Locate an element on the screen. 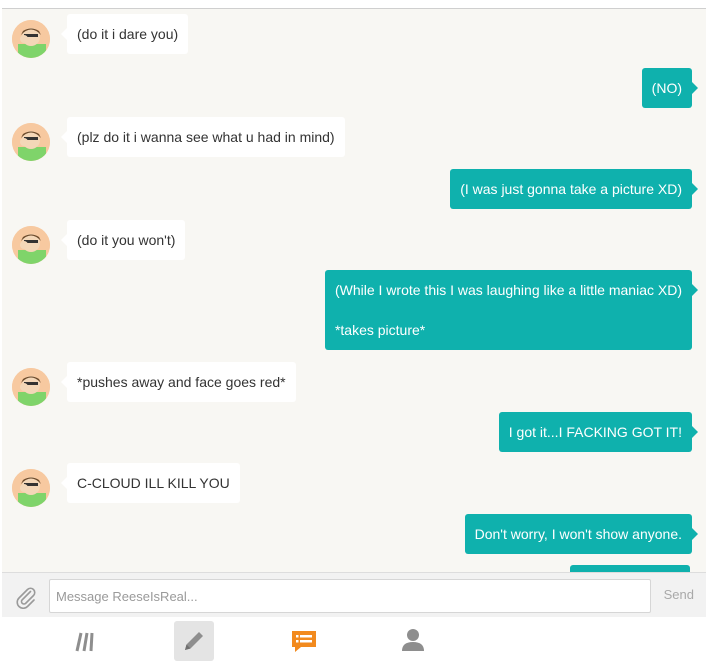  message-bubble-outgoing: Don't worry, I won't show anyone. is located at coordinates (581, 534).